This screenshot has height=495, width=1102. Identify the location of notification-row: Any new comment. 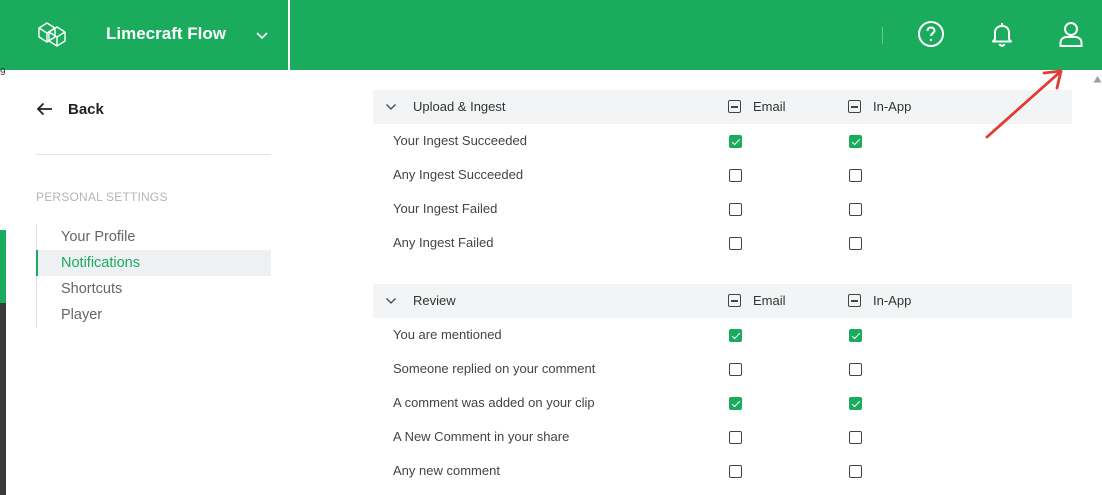
(722, 471).